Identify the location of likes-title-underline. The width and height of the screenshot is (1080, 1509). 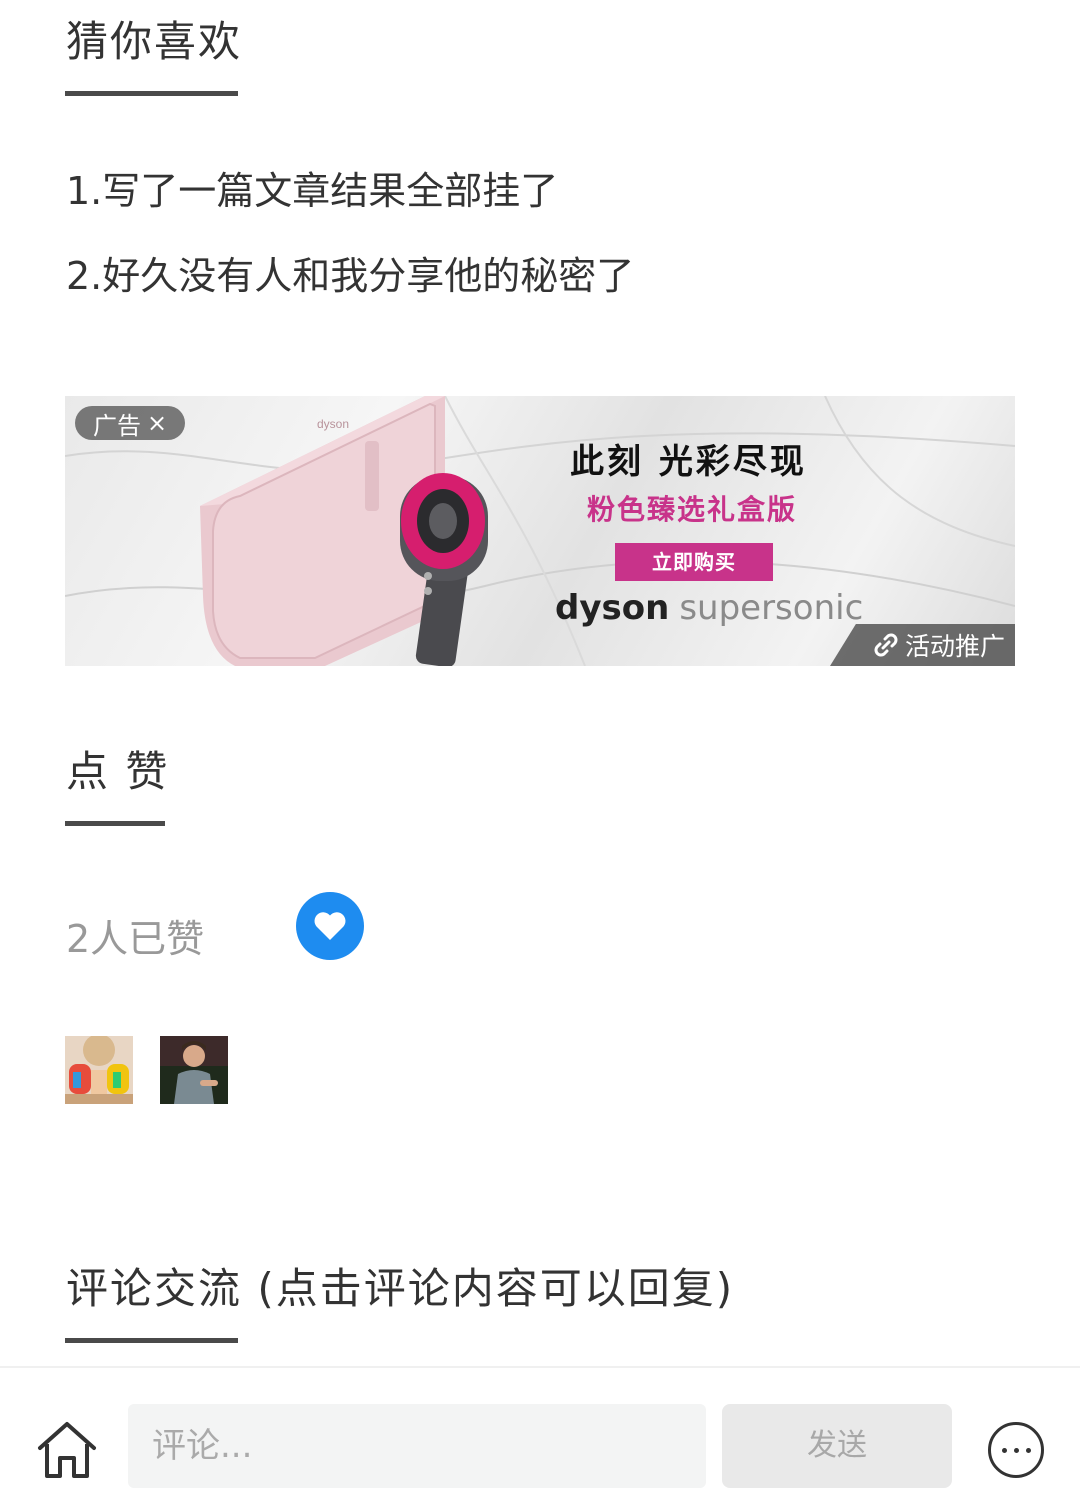
(115, 823).